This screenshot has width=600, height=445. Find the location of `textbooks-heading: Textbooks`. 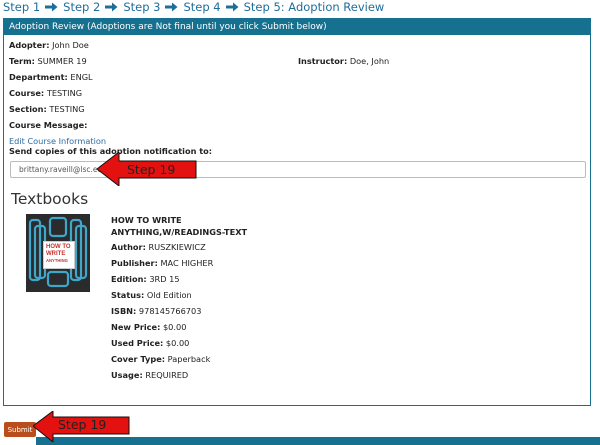

textbooks-heading: Textbooks is located at coordinates (50, 199).